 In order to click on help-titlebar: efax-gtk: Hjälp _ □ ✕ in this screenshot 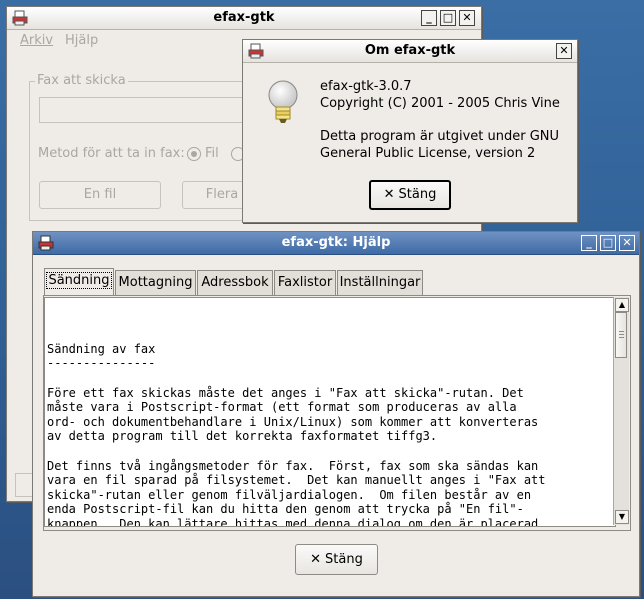, I will do `click(336, 243)`.